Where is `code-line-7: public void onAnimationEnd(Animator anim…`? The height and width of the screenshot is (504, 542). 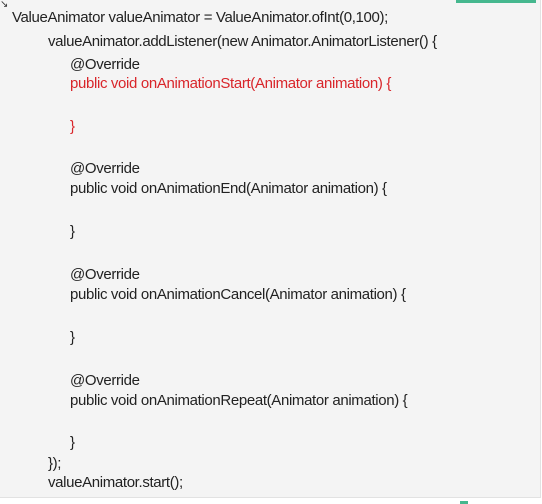 code-line-7: public void onAnimationEnd(Animator anim… is located at coordinates (228, 188).